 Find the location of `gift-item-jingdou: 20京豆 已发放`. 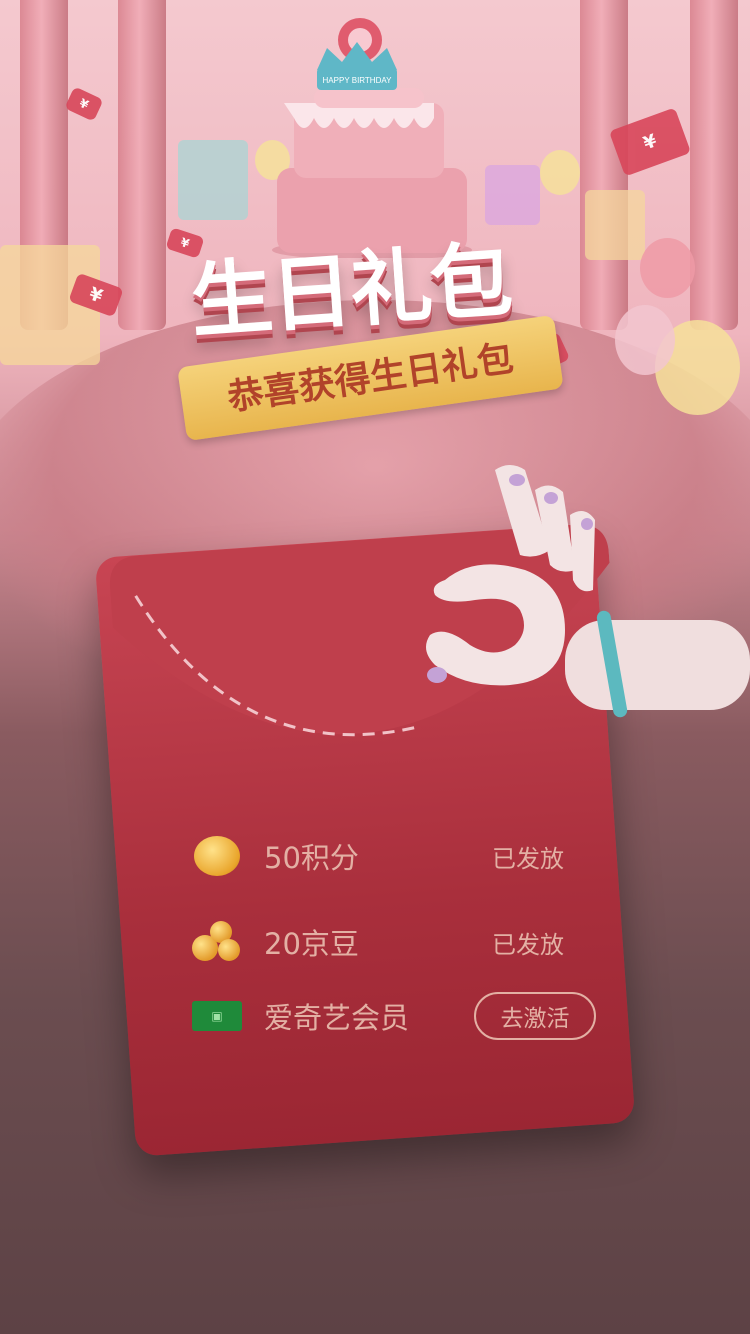

gift-item-jingdou: 20京豆 已发放 is located at coordinates (392, 942).